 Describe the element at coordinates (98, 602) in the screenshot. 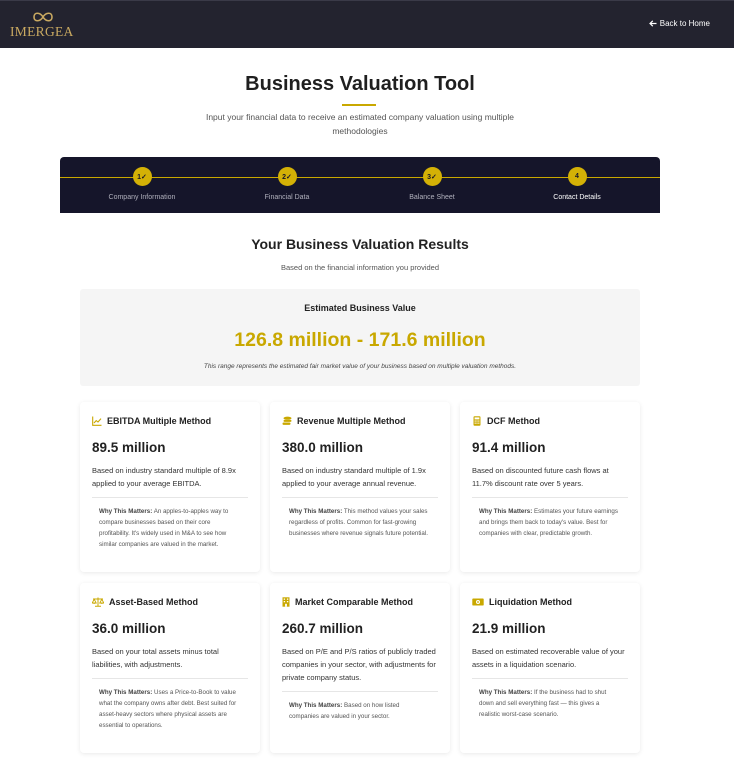

I see `balance-scale-icon` at that location.